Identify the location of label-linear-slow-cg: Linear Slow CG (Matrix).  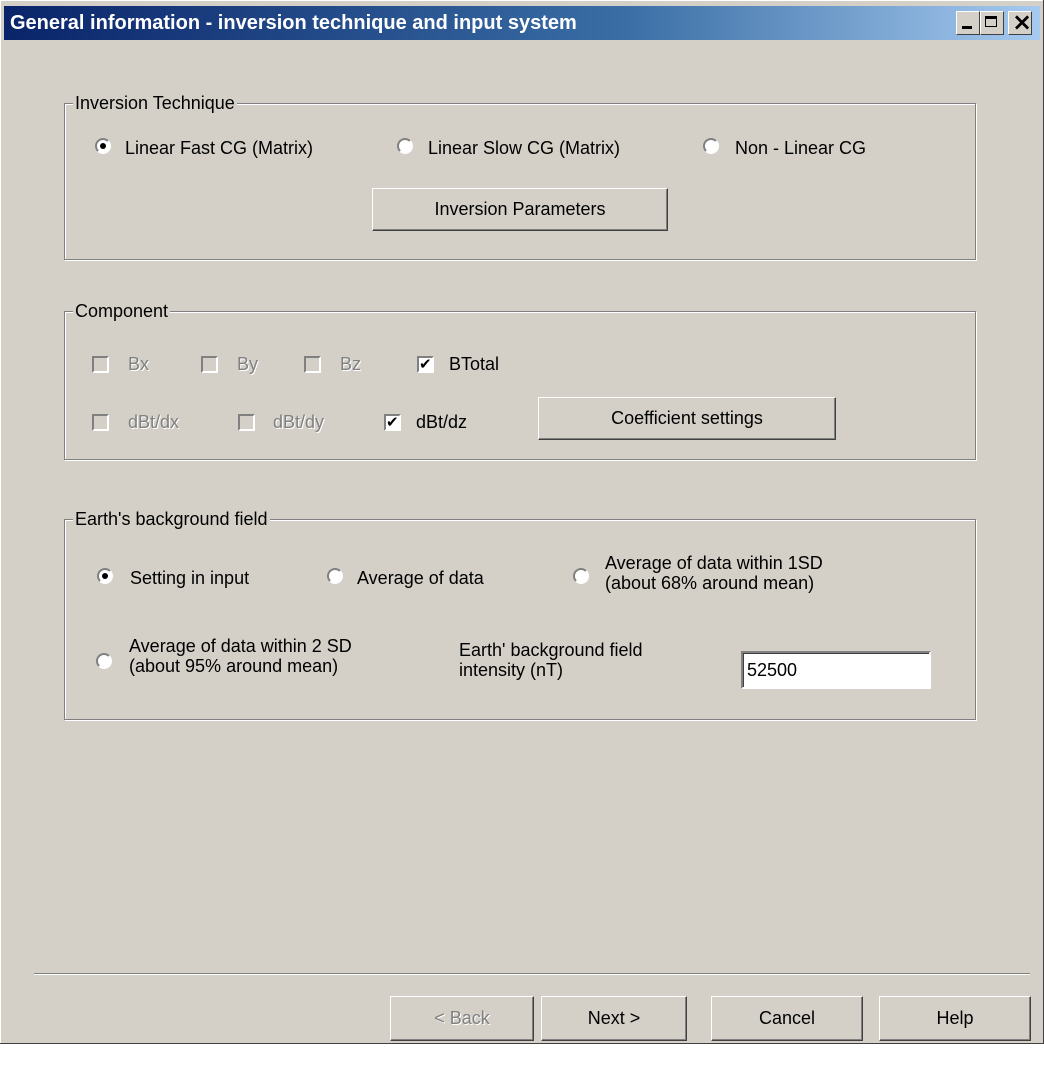
(524, 148).